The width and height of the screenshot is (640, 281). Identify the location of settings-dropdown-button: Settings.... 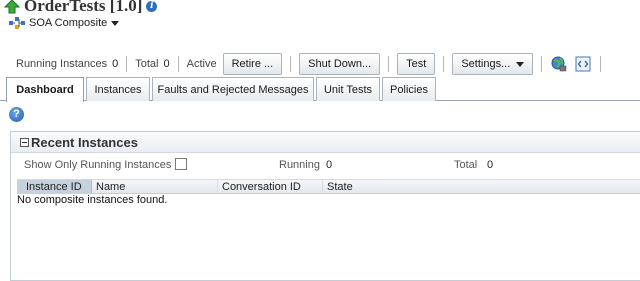
(493, 64).